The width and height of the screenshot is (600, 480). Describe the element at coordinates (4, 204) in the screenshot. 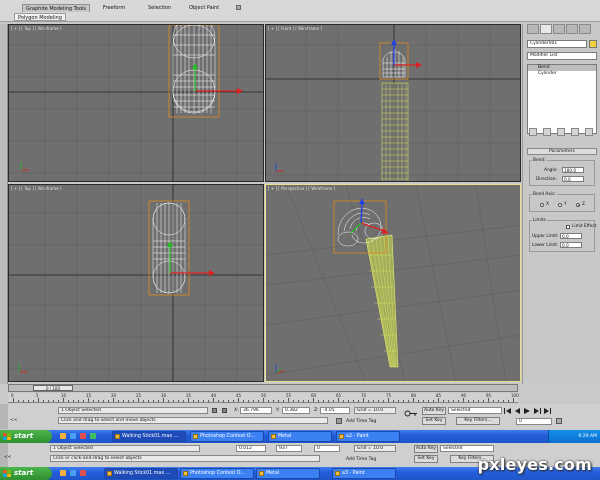

I see `viewport-layout-strip` at that location.